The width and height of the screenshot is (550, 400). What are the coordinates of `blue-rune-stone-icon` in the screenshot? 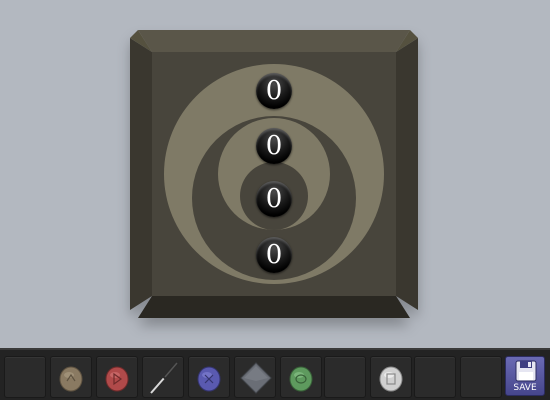 It's located at (209, 379).